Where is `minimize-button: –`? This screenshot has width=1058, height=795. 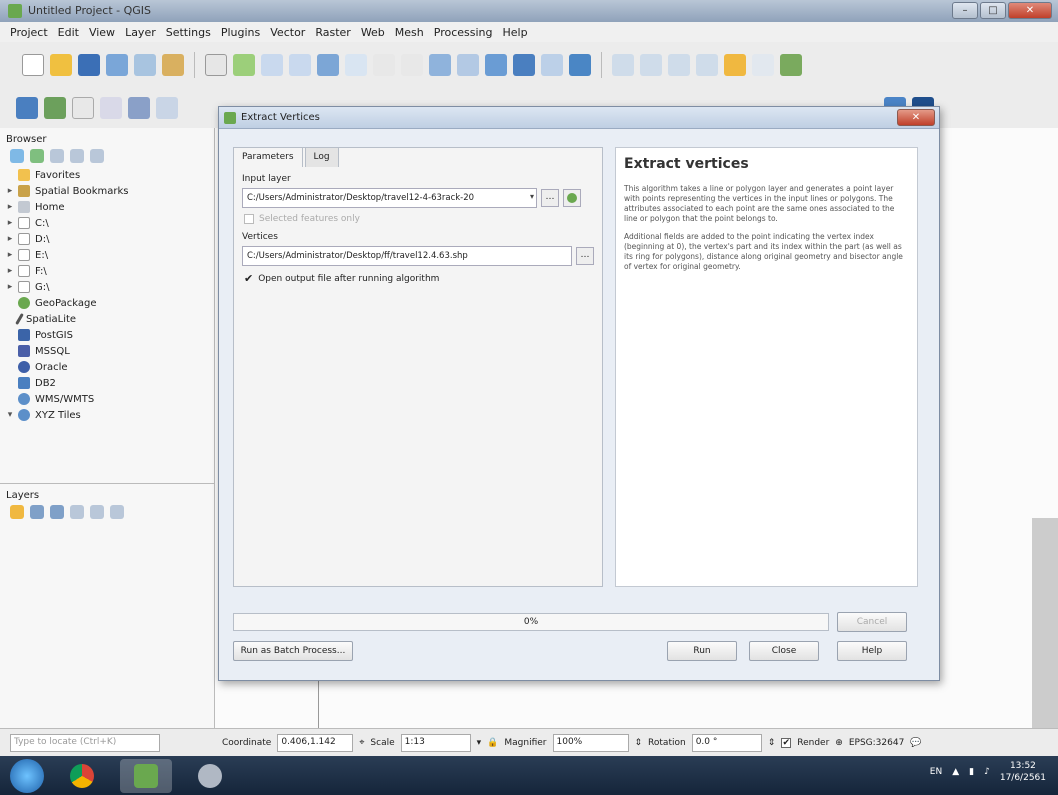
minimize-button: – is located at coordinates (965, 10).